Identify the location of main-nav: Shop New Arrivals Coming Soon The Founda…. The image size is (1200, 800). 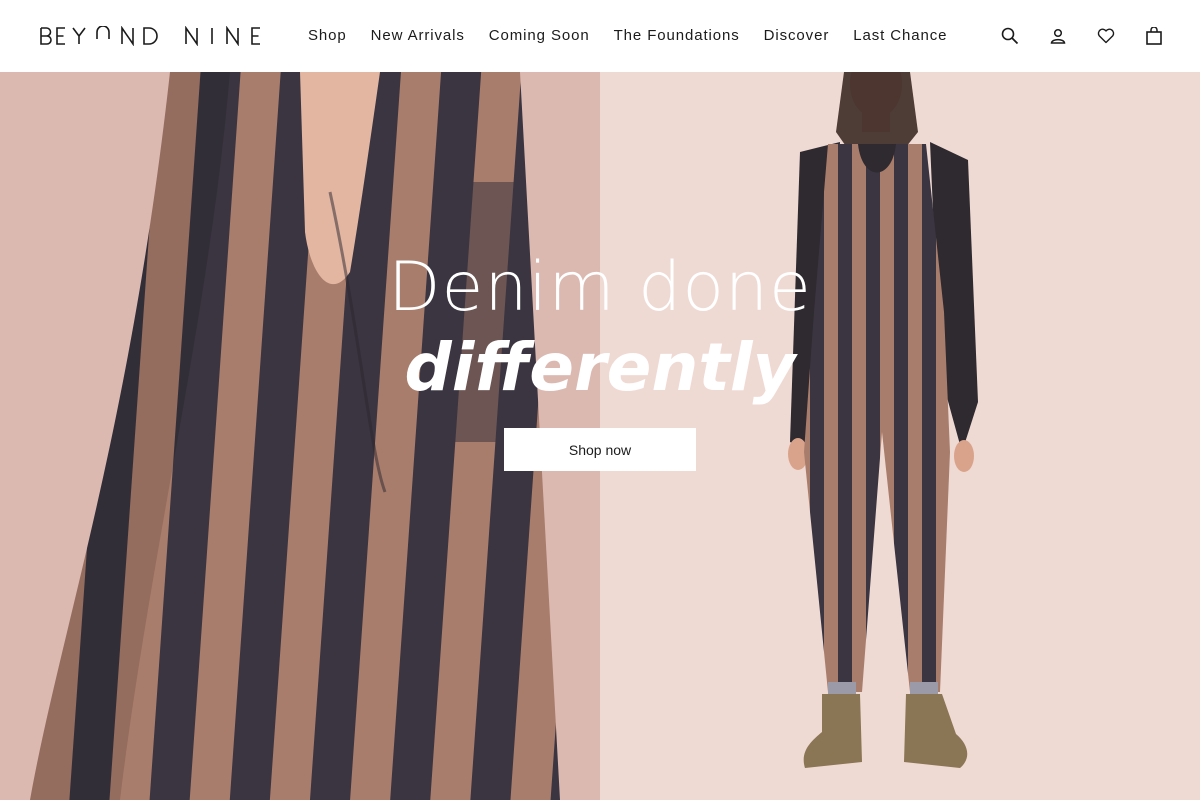
(639, 36).